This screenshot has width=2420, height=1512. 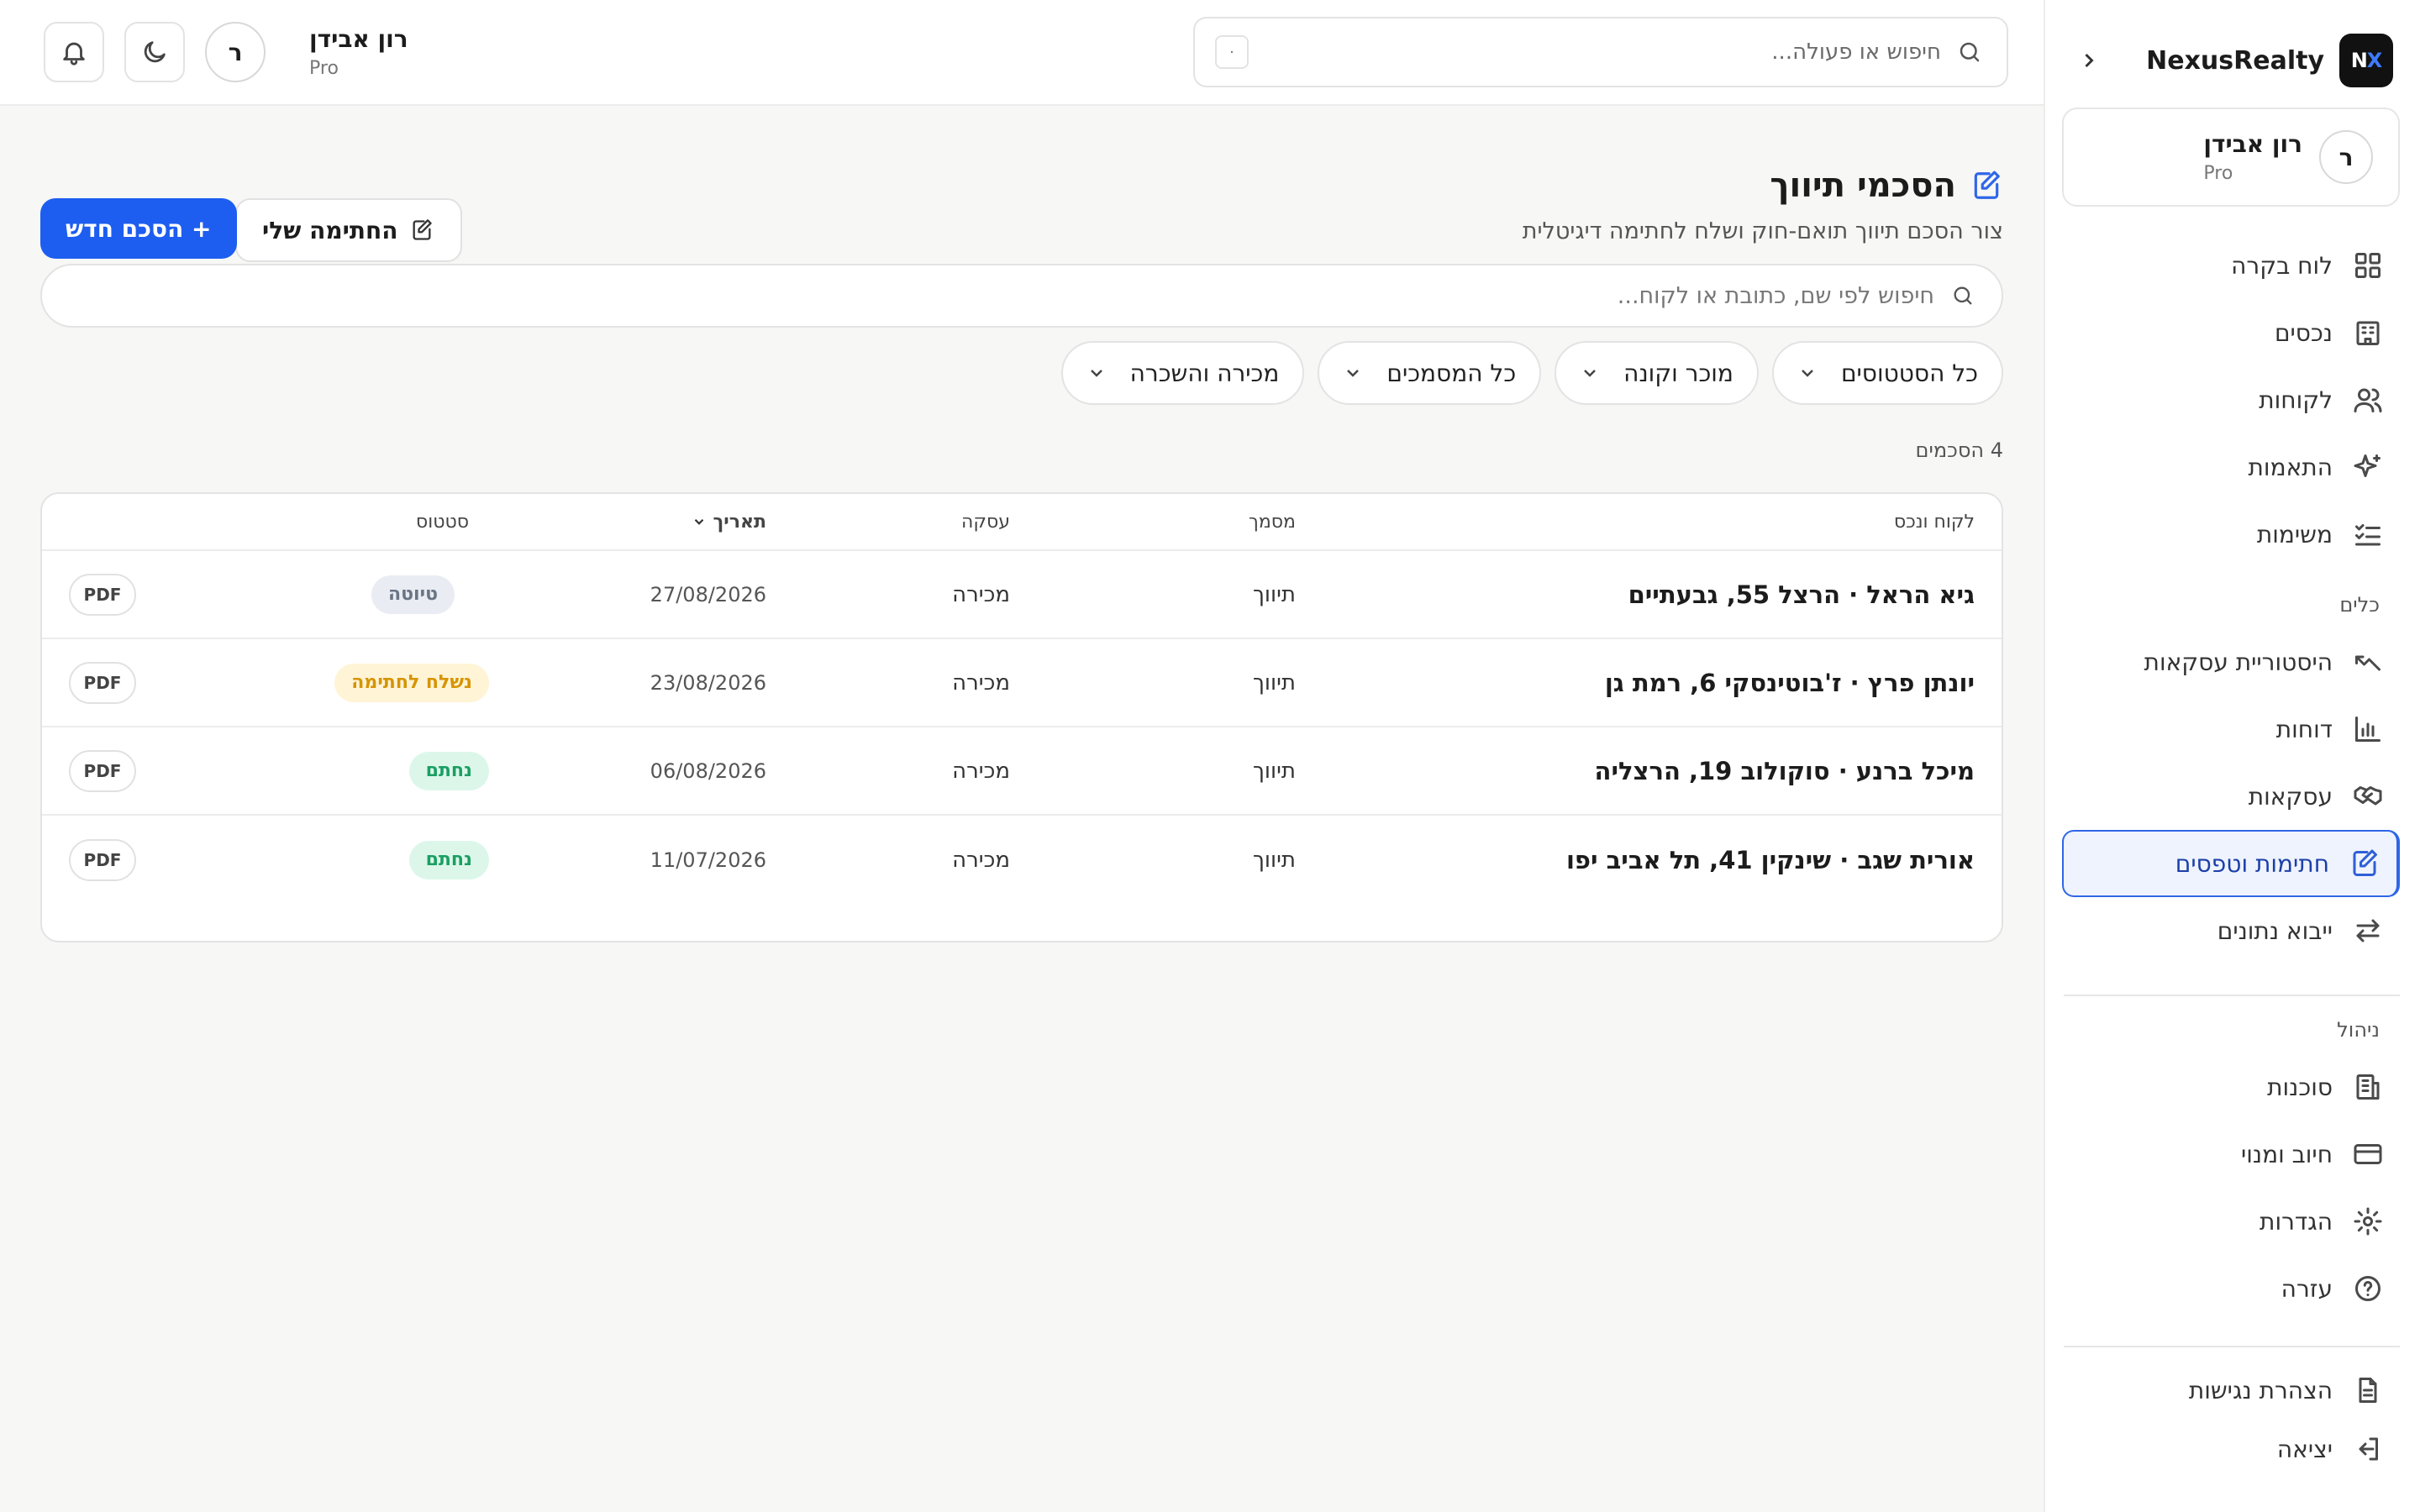 I want to click on checklist-icon, so click(x=2368, y=534).